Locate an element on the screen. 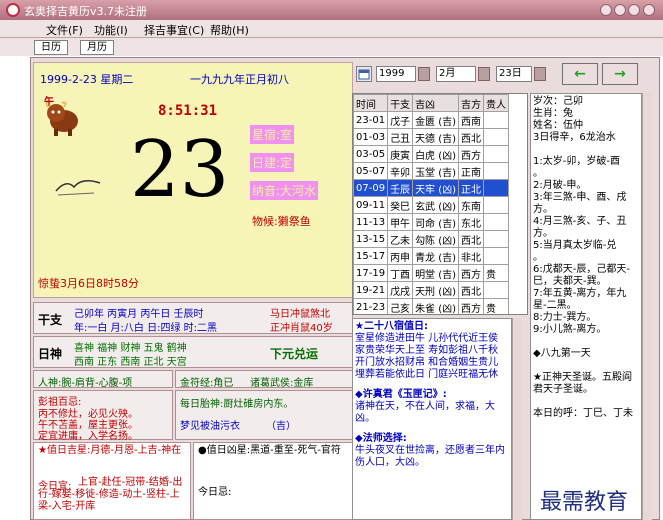 The width and height of the screenshot is (663, 520). right-info-line: ◆八九第一天 is located at coordinates (562, 353).